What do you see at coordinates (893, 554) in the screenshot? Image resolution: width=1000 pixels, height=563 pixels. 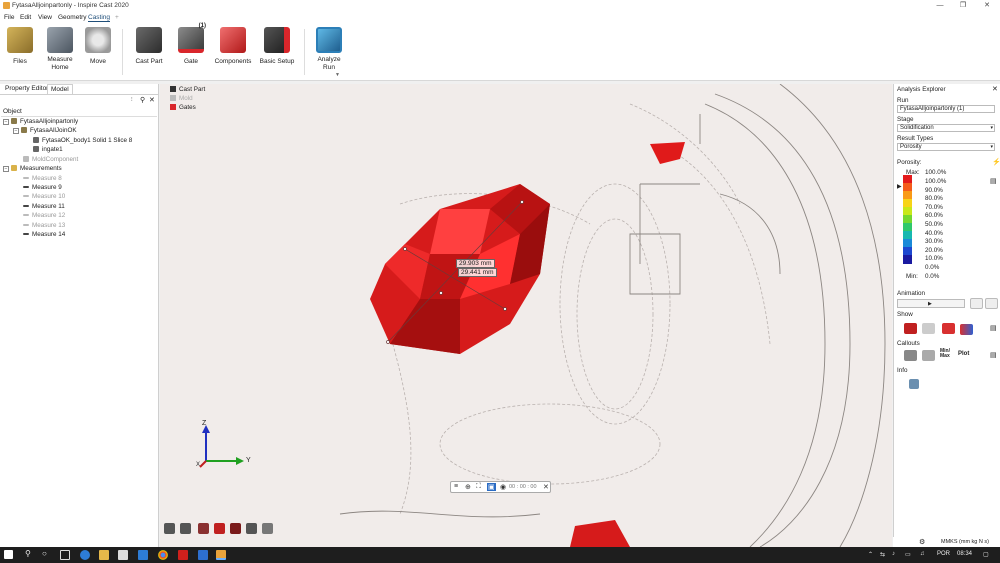 I see `speaker-icon: ♪` at bounding box center [893, 554].